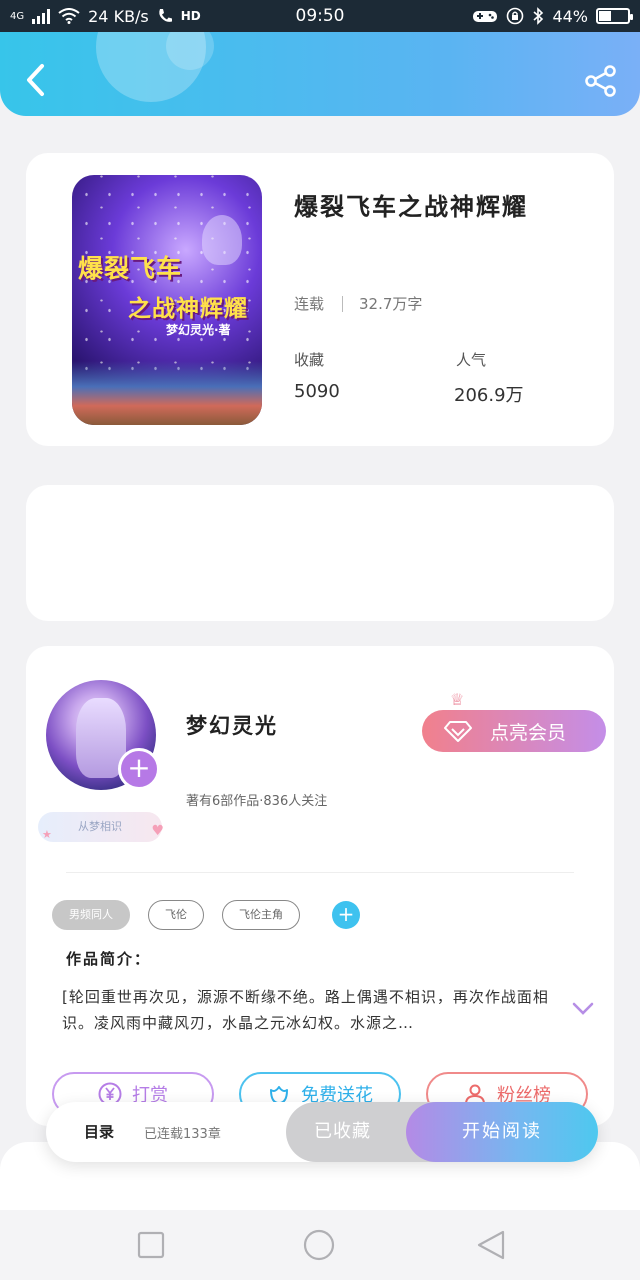 The width and height of the screenshot is (640, 1280). I want to click on chapter-count: 已连载133章, so click(182, 1132).